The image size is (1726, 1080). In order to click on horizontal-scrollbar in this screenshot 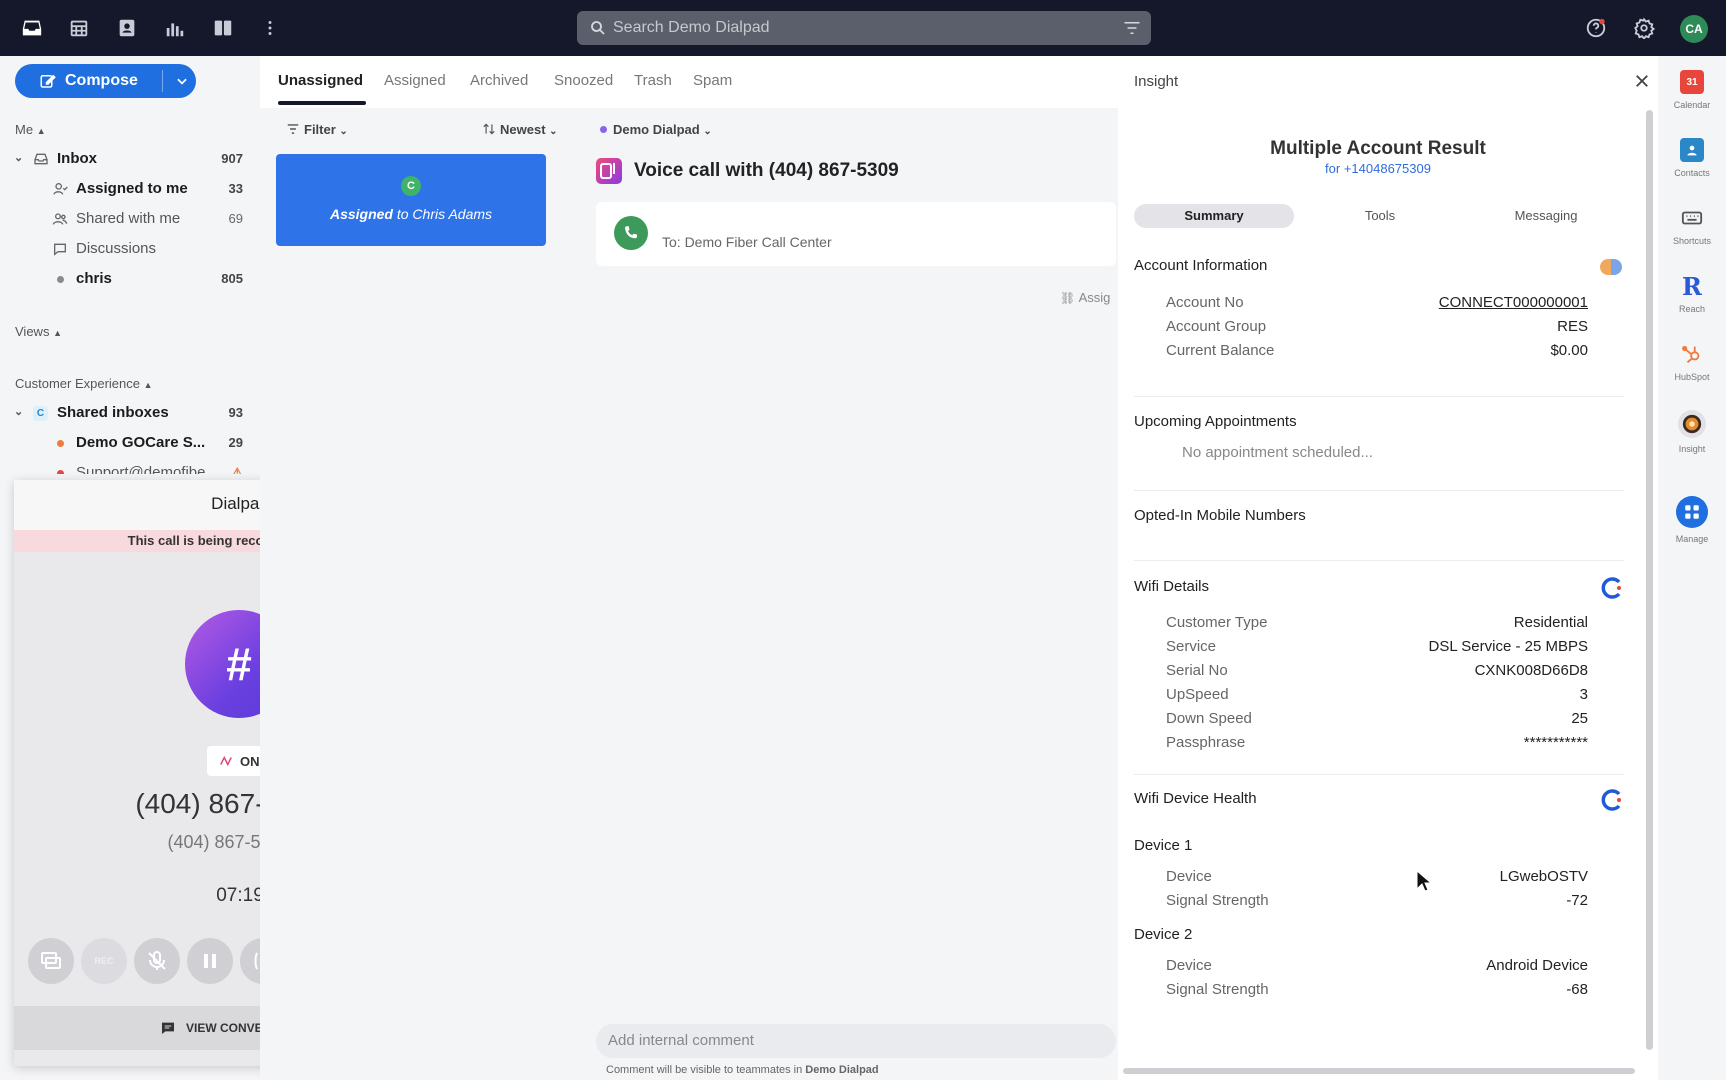, I will do `click(1379, 1071)`.